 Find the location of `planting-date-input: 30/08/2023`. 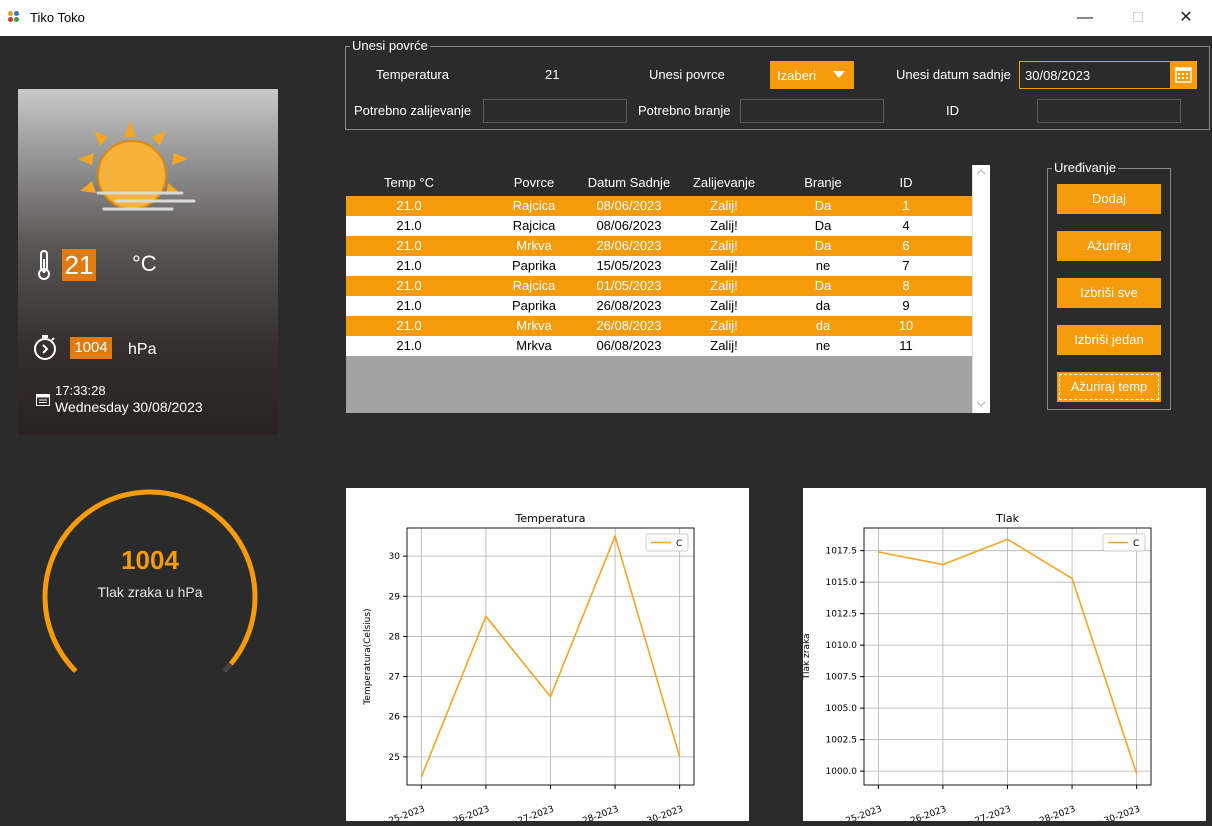

planting-date-input: 30/08/2023 is located at coordinates (1095, 75).